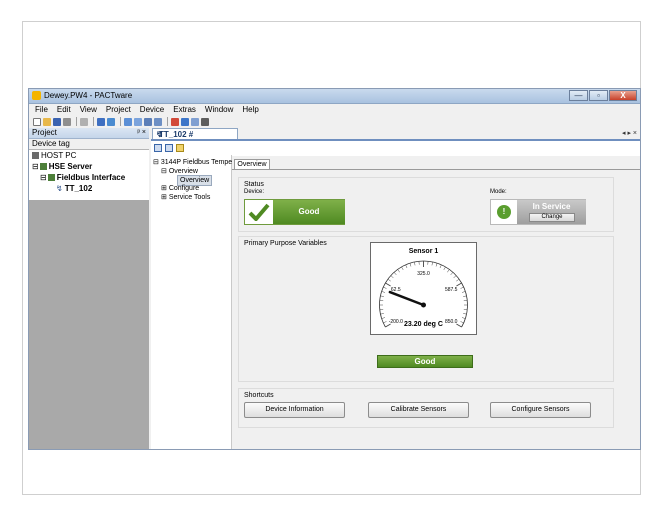  What do you see at coordinates (158, 121) in the screenshot?
I see `download-icon` at bounding box center [158, 121].